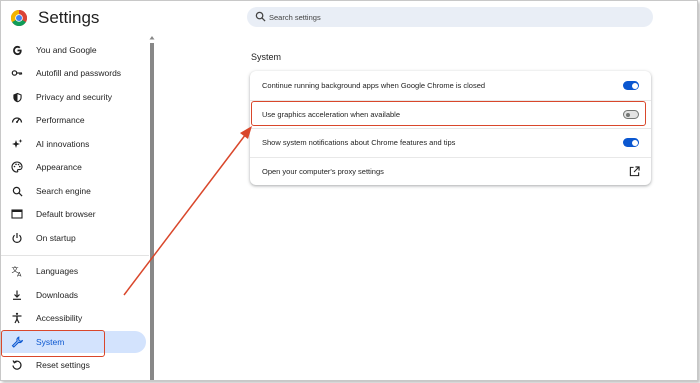 The image size is (700, 383). I want to click on sidebar-item-privacy: Privacy and security, so click(73, 97).